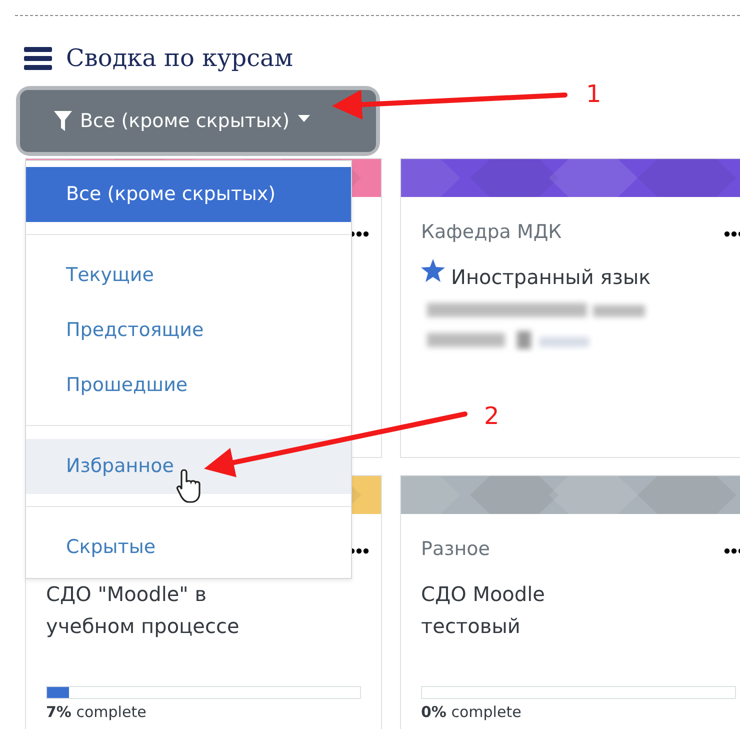 The image size is (740, 729). What do you see at coordinates (594, 94) in the screenshot?
I see `annotation-number: 1` at bounding box center [594, 94].